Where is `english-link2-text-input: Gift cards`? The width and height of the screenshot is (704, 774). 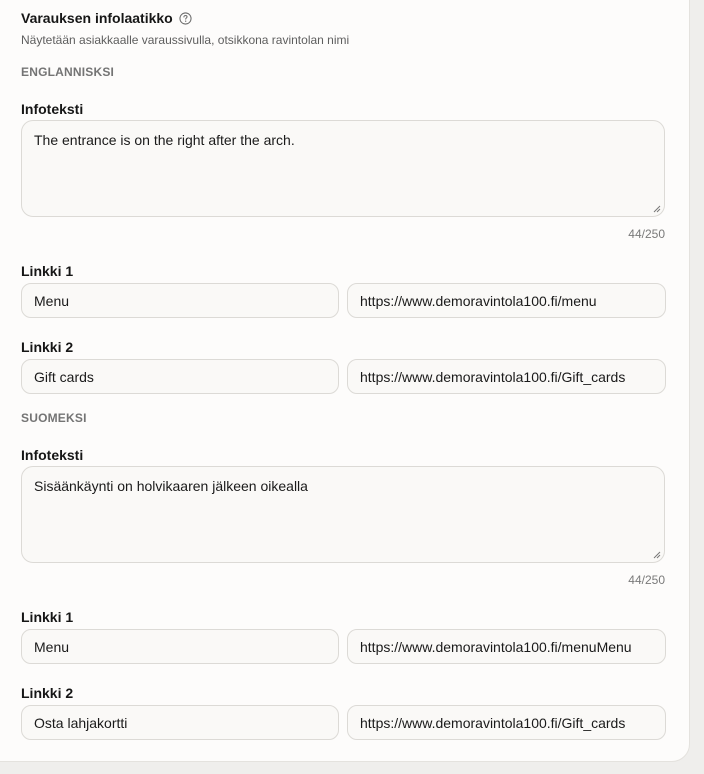 english-link2-text-input: Gift cards is located at coordinates (180, 376).